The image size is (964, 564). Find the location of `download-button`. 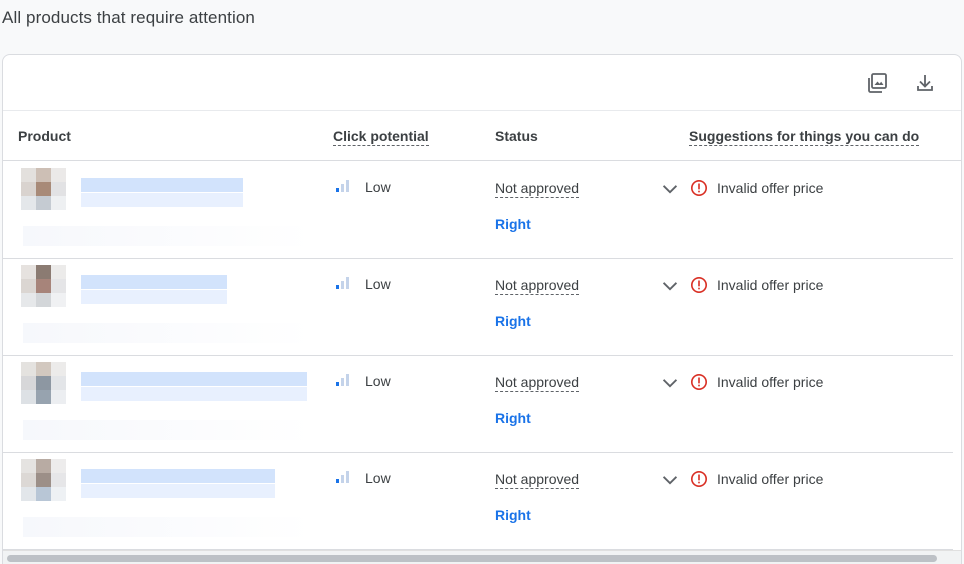

download-button is located at coordinates (926, 84).